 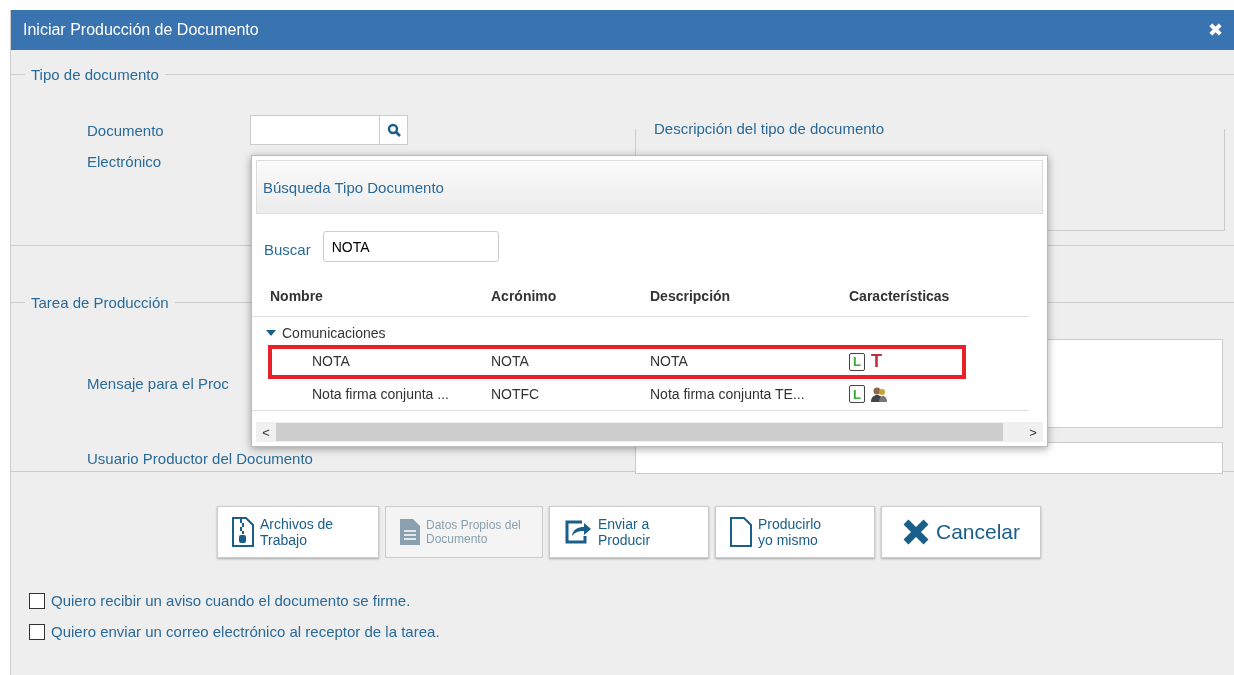 What do you see at coordinates (245, 631) in the screenshot?
I see `checkbox-label: Quiero enviar un correo electrónico al receptor de la tarea.` at bounding box center [245, 631].